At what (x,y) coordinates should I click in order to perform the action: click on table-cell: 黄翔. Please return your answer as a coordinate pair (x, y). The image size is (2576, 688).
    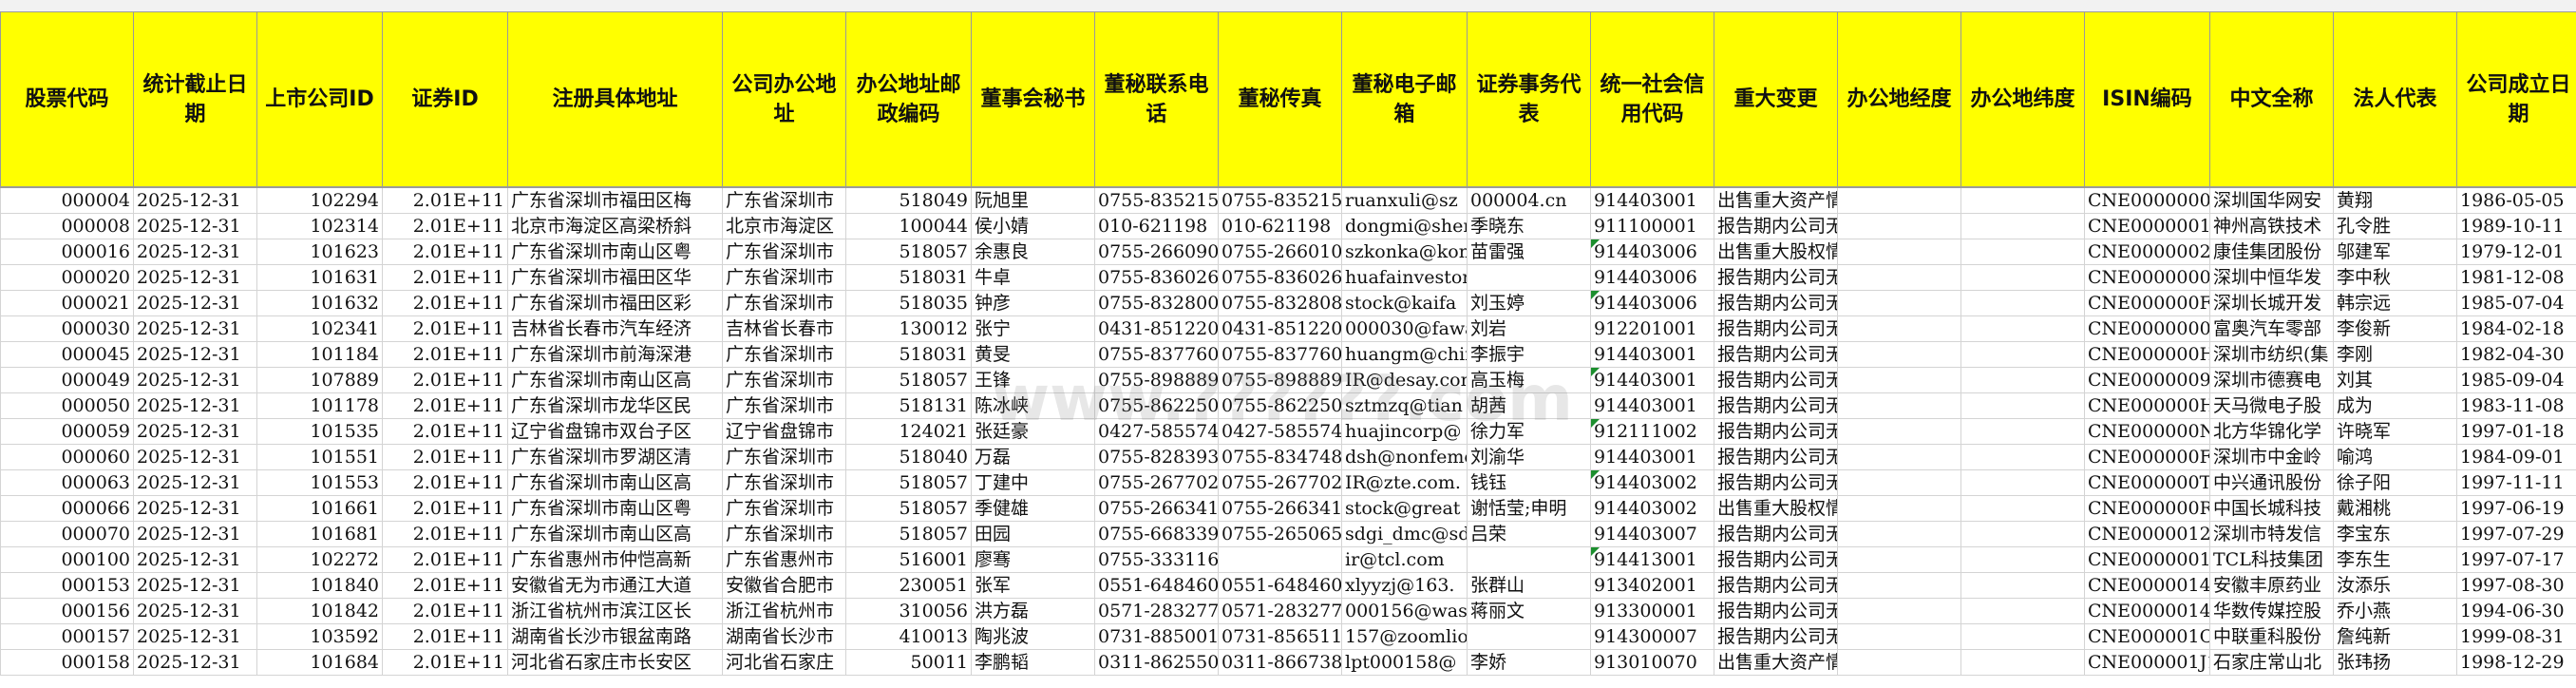
    Looking at the image, I should click on (2395, 200).